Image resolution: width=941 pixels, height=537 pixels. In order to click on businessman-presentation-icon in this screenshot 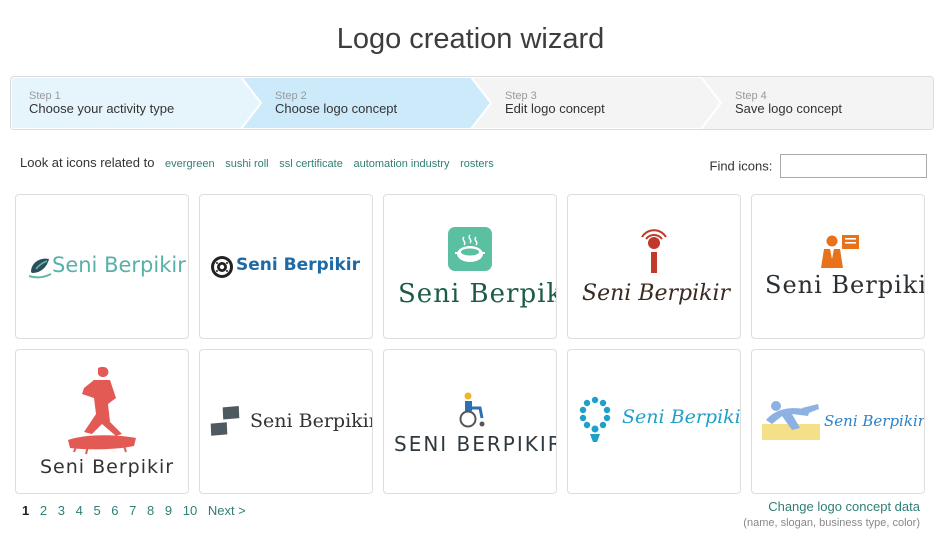, I will do `click(840, 251)`.